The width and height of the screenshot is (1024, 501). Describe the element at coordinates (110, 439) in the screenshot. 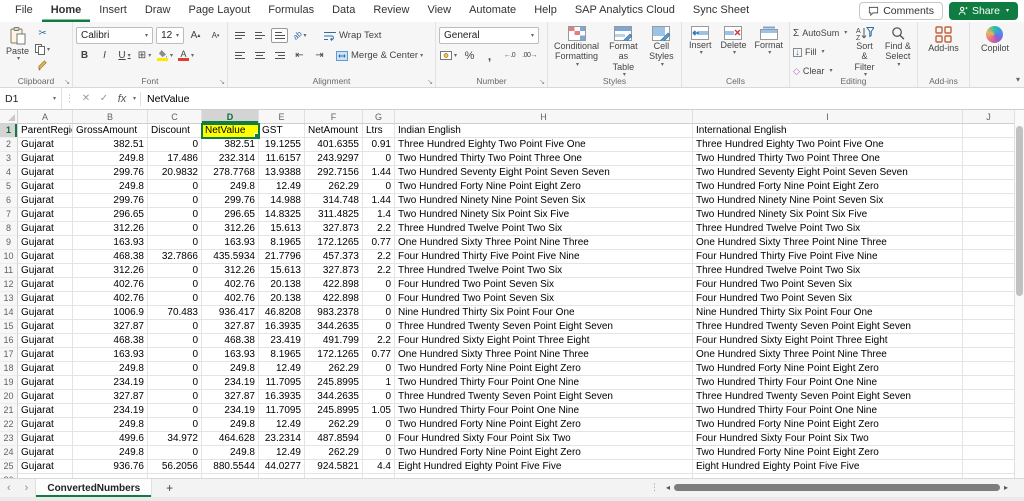

I see `cell-B23: 499.6` at that location.